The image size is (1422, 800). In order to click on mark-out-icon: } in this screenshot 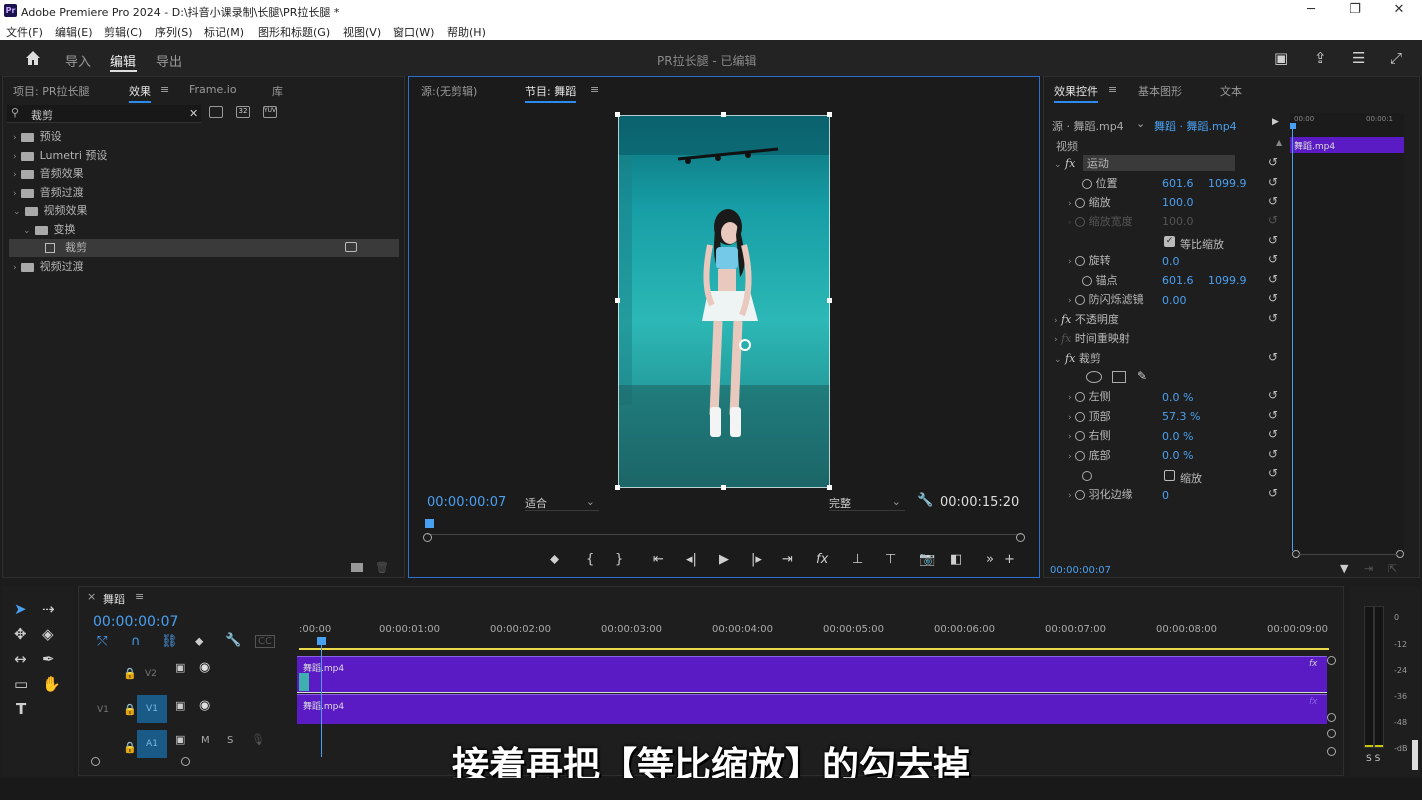, I will do `click(619, 559)`.